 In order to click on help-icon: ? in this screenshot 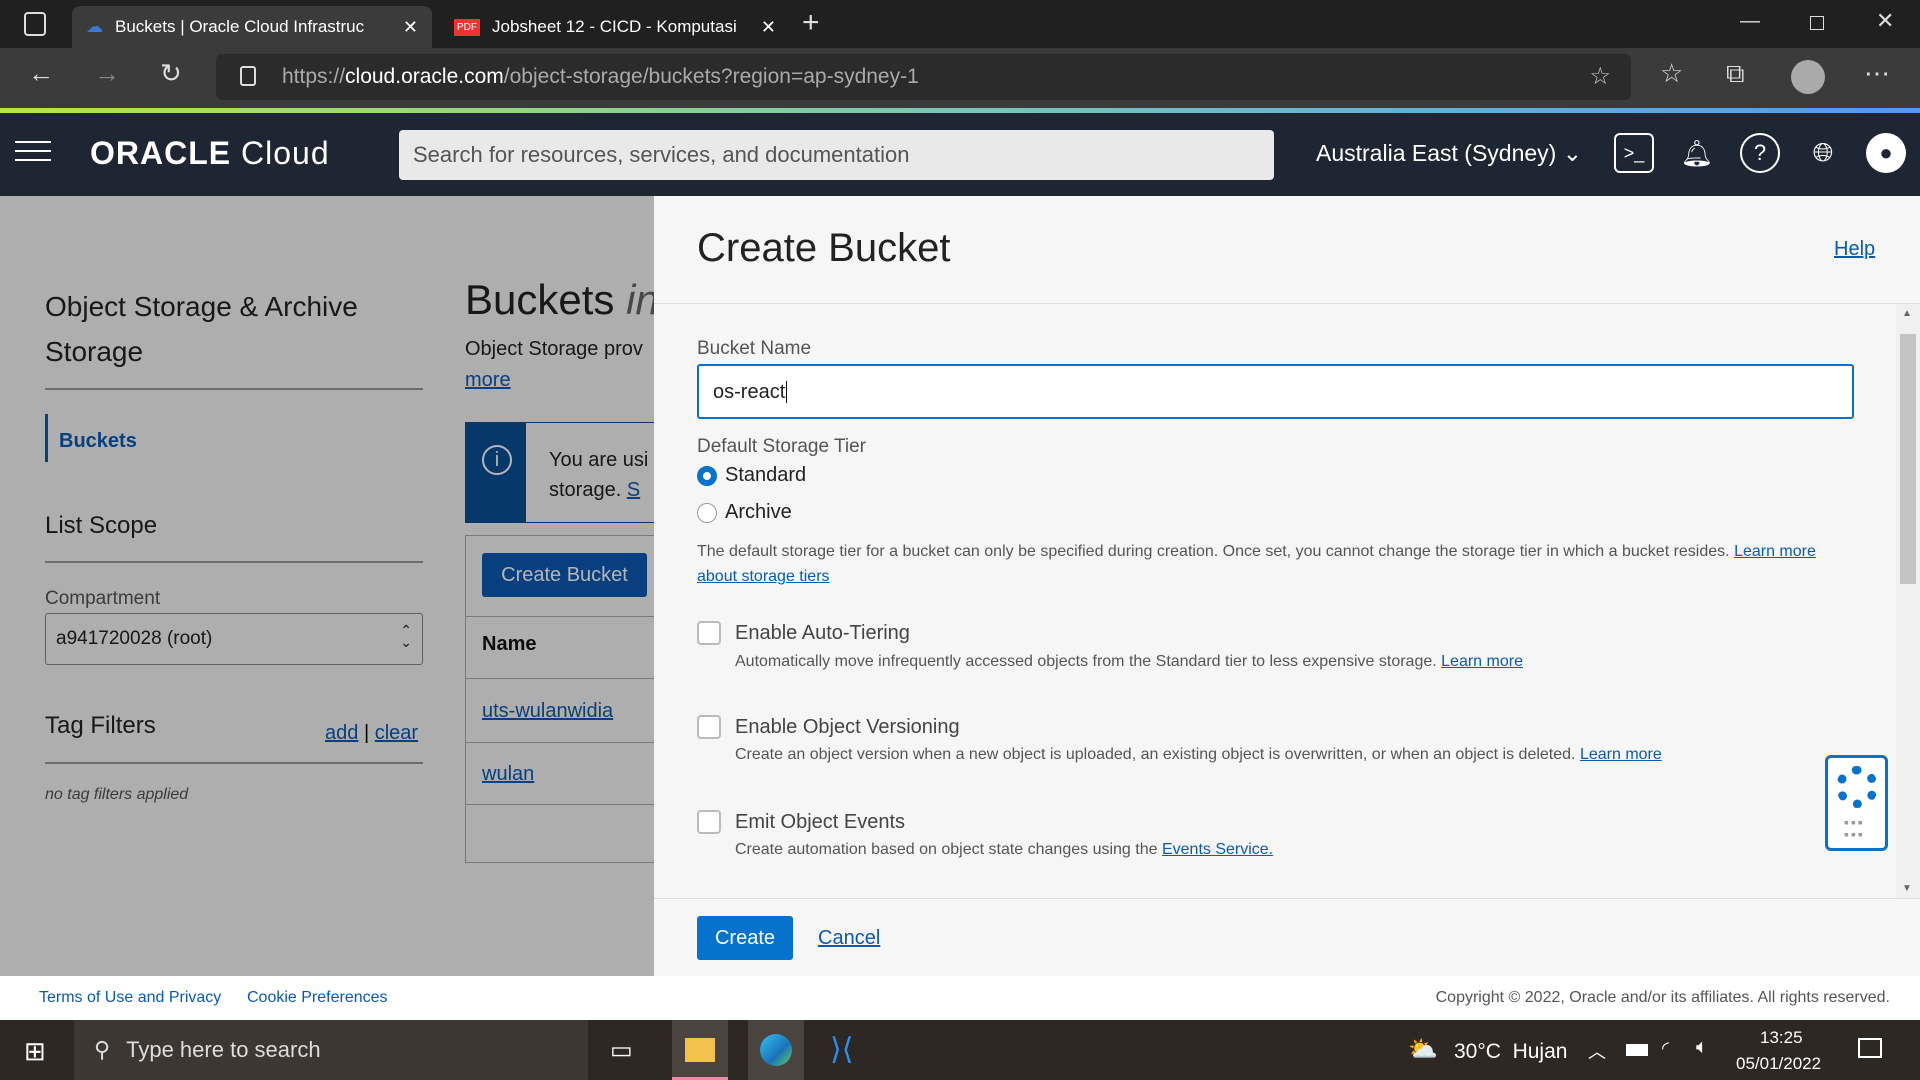, I will do `click(1760, 153)`.